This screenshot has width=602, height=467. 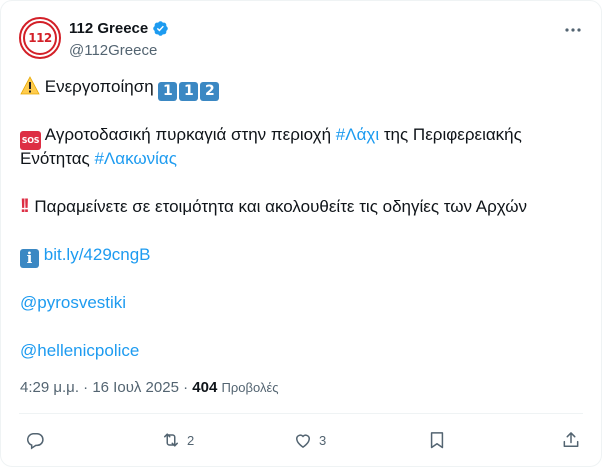 What do you see at coordinates (301, 413) in the screenshot?
I see `divider` at bounding box center [301, 413].